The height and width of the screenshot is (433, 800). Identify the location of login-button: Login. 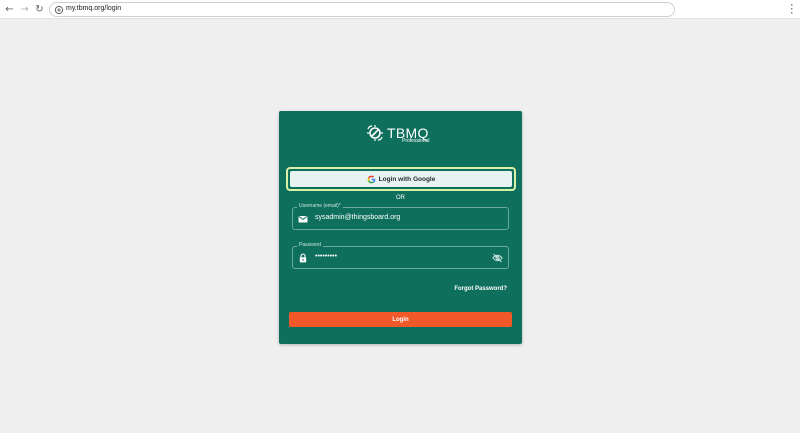
(400, 319).